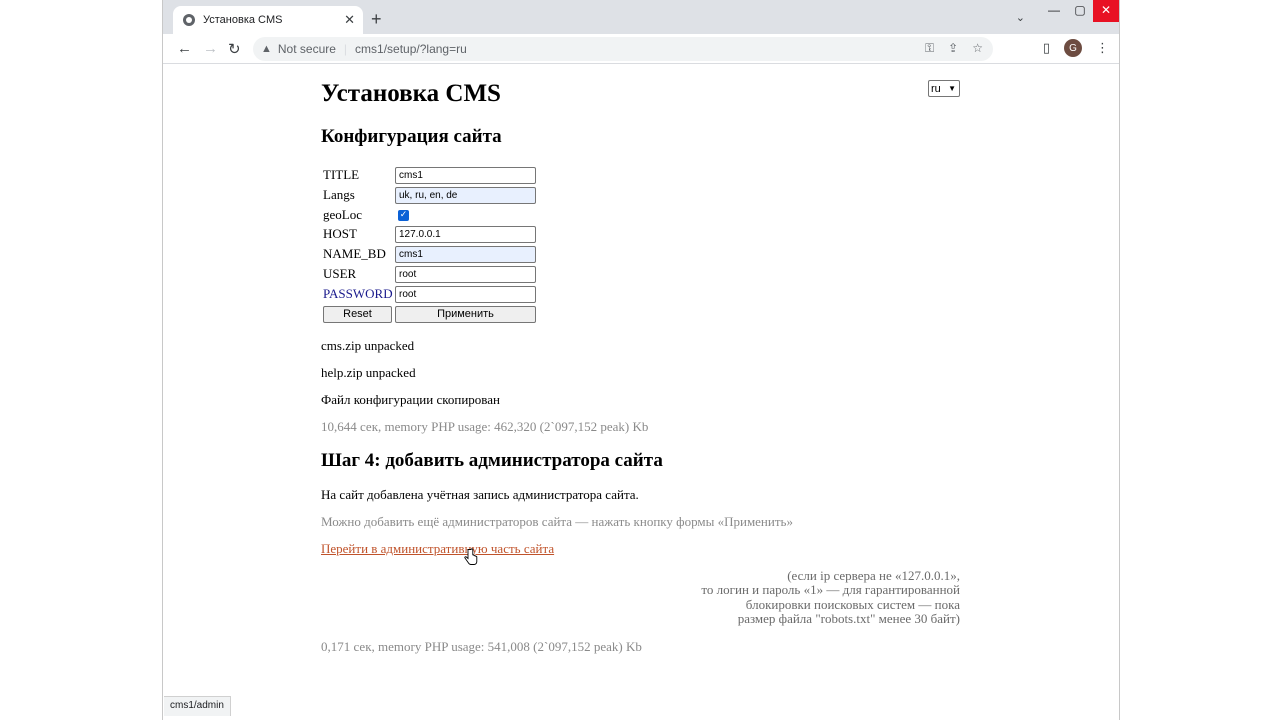 Image resolution: width=1280 pixels, height=720 pixels. I want to click on apply-button: Применить, so click(465, 314).